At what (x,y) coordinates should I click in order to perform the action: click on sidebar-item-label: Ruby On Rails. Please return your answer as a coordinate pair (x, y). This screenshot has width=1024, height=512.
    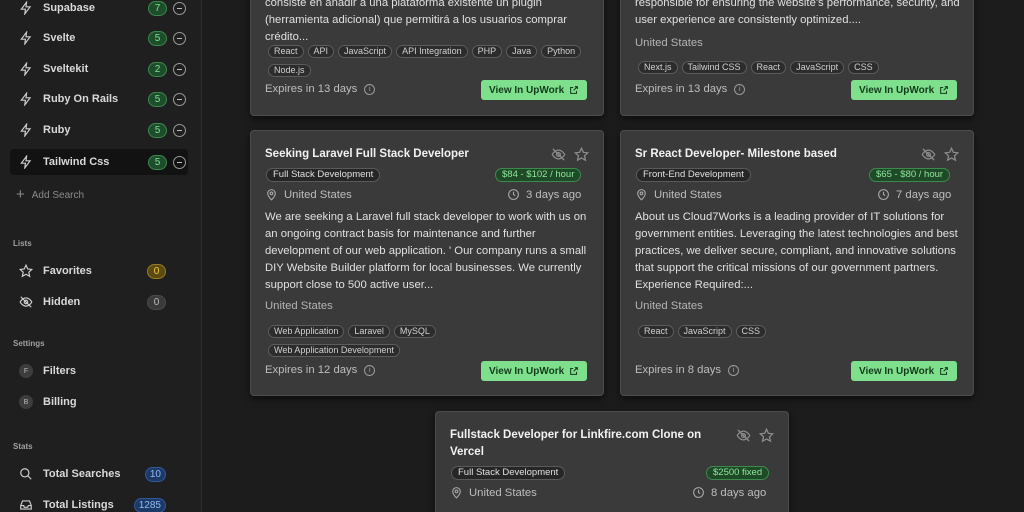
    Looking at the image, I should click on (81, 99).